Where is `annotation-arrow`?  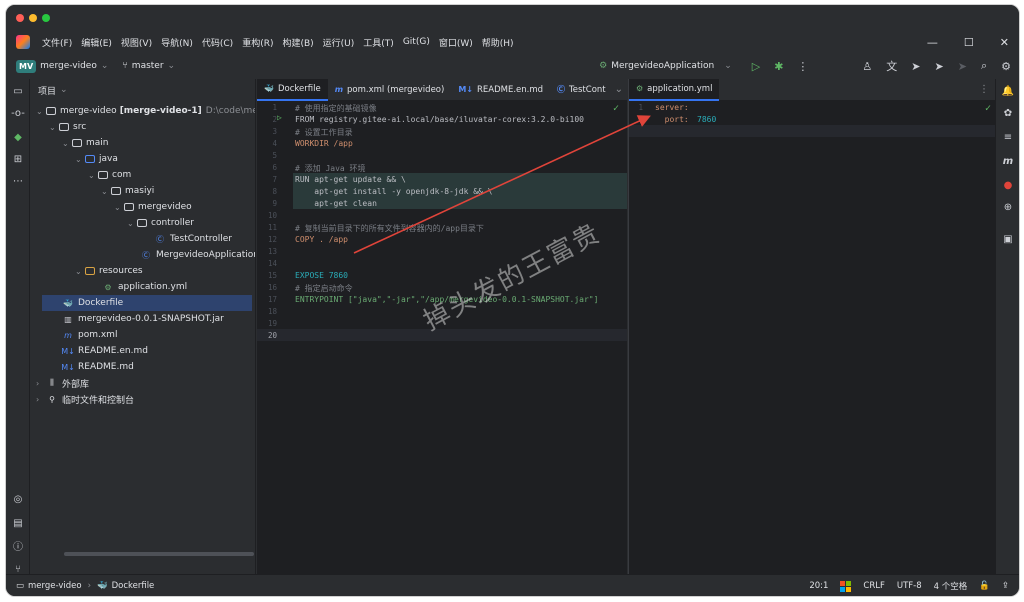
annotation-arrow is located at coordinates (502, 184).